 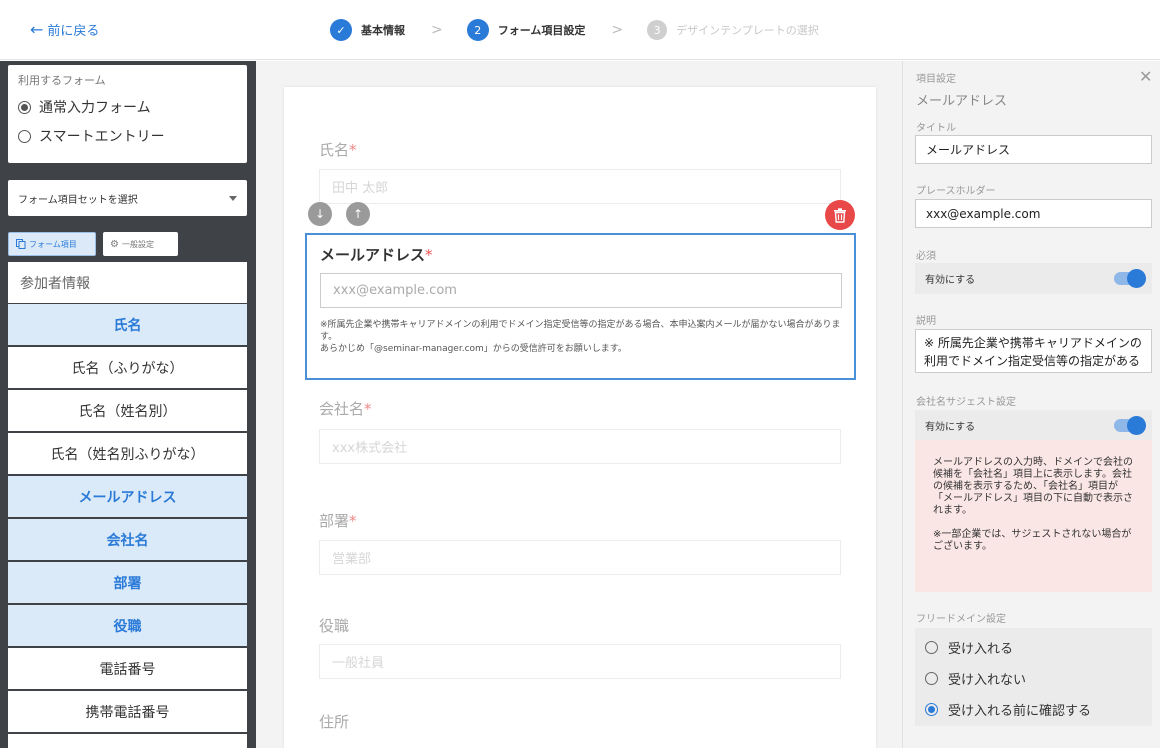 I want to click on description-label: 説明, so click(x=926, y=321).